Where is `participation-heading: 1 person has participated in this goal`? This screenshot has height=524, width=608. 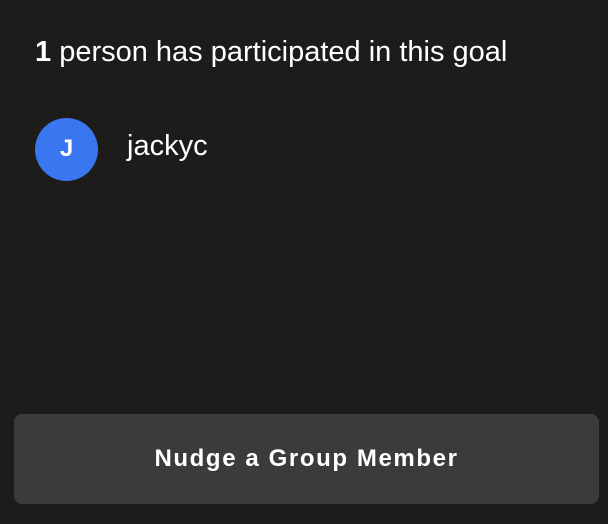
participation-heading: 1 person has participated in this goal is located at coordinates (271, 52).